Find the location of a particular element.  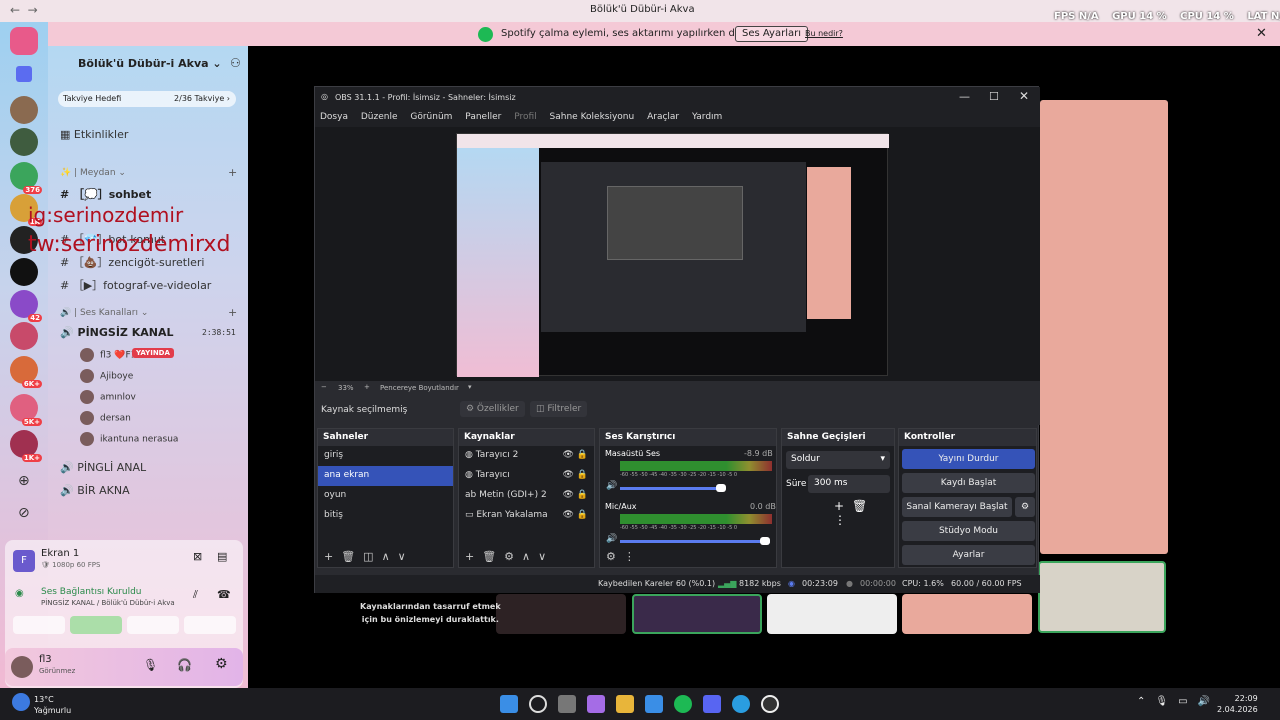

voice-user: dersan is located at coordinates (105, 418).